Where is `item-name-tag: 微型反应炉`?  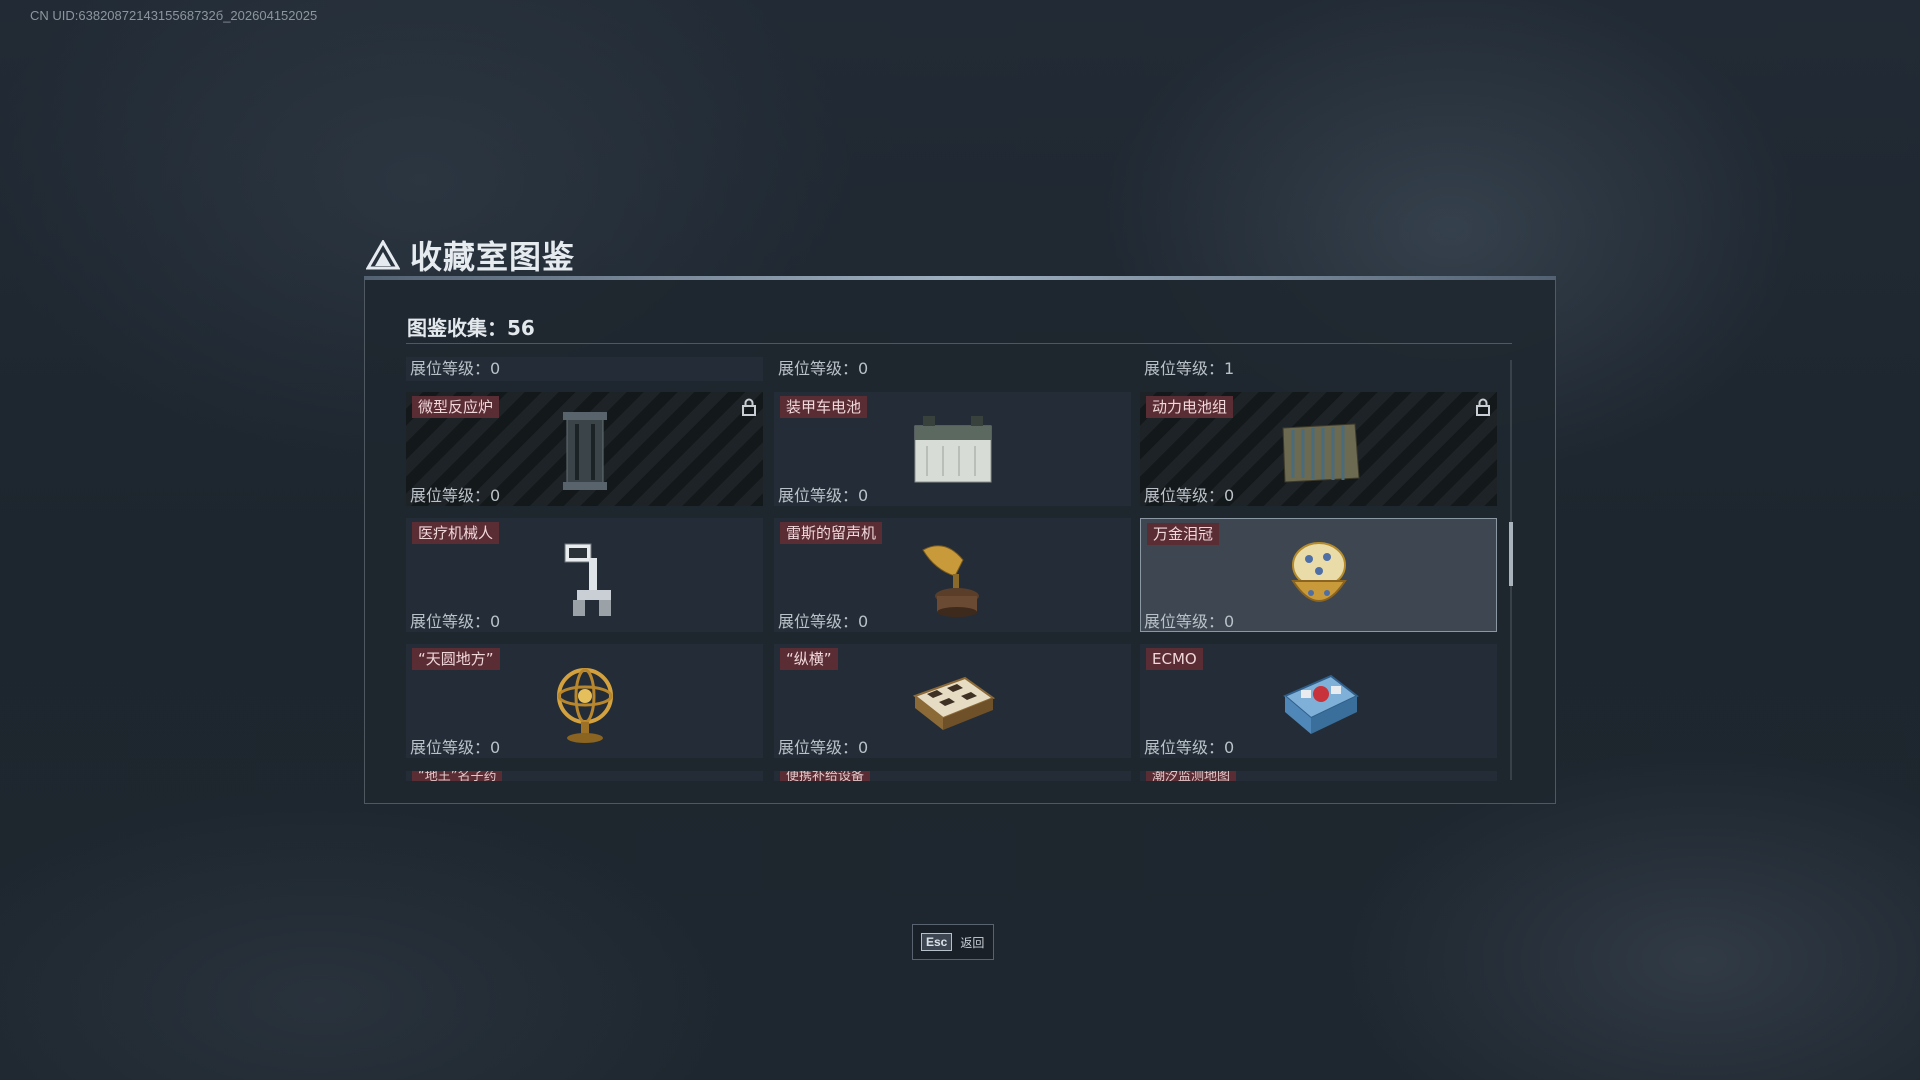
item-name-tag: 微型反应炉 is located at coordinates (456, 407).